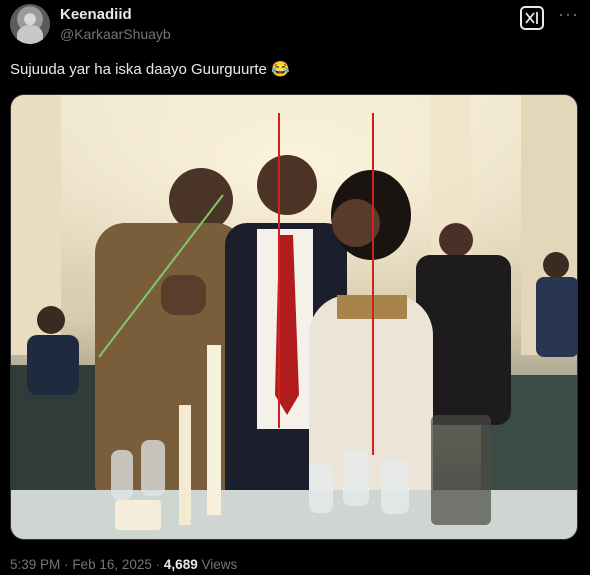  I want to click on post-header: Keenadiid @KarkaarShuayb ···, so click(295, 26).